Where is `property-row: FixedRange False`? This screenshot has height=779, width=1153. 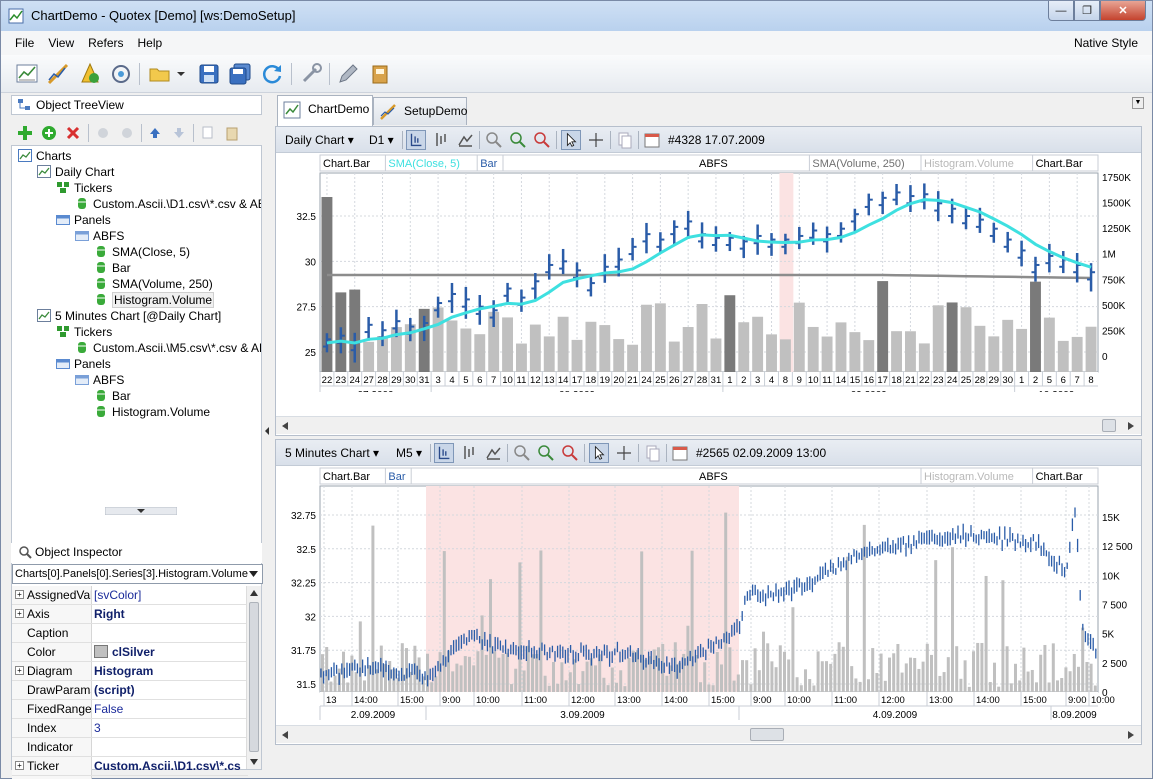 property-row: FixedRange False is located at coordinates (130, 709).